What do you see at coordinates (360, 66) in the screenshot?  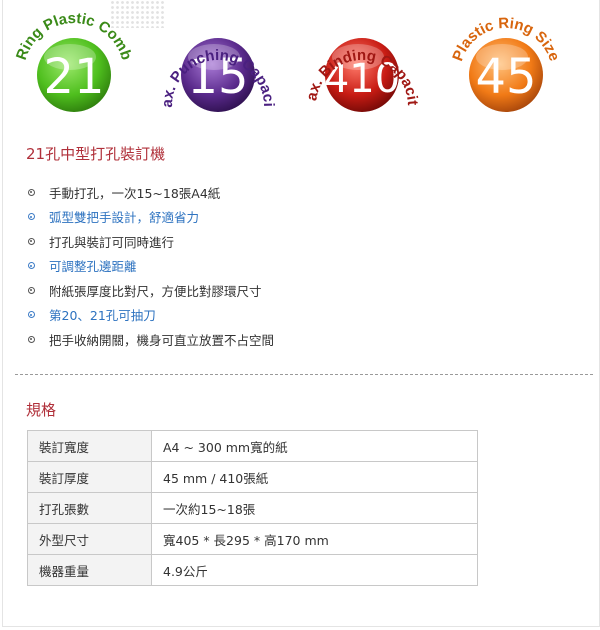 I see `badge-max-binding-capacity: 410 Max. Binding Capacity` at bounding box center [360, 66].